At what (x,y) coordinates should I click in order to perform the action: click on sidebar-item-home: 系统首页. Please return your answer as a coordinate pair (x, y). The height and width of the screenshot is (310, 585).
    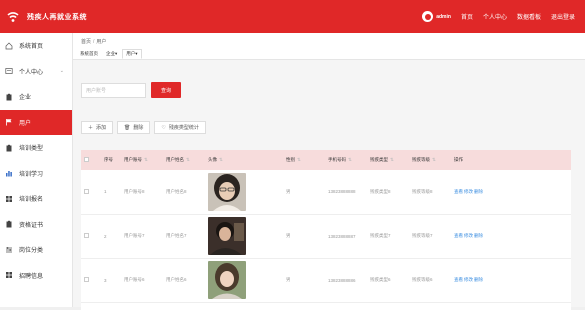
    Looking at the image, I should click on (36, 46).